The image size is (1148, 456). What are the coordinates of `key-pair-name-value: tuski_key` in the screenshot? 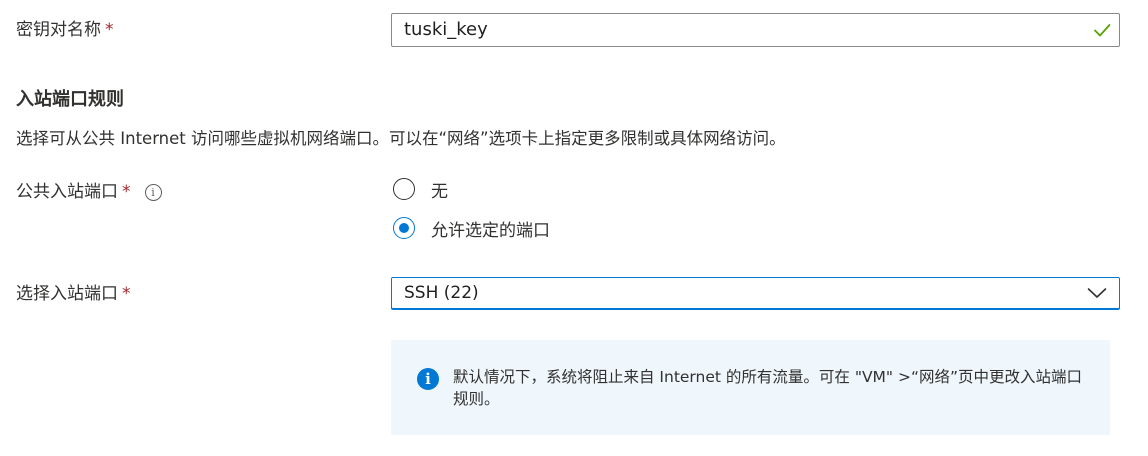 It's located at (446, 29).